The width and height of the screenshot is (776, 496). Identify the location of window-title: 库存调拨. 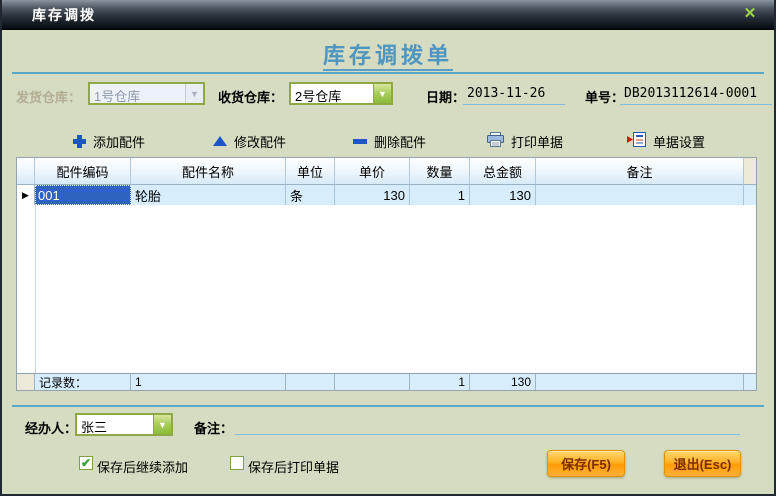
(64, 14).